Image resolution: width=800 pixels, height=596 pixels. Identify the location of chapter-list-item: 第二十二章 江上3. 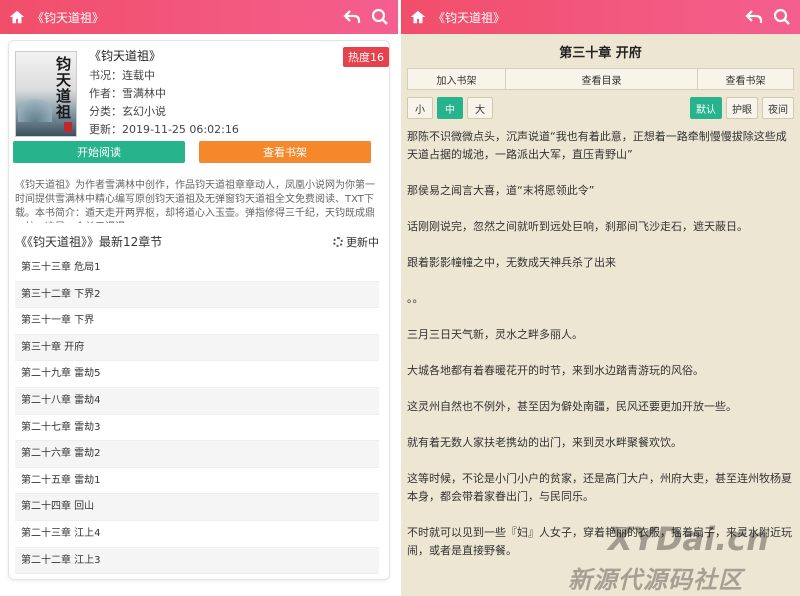
(197, 561).